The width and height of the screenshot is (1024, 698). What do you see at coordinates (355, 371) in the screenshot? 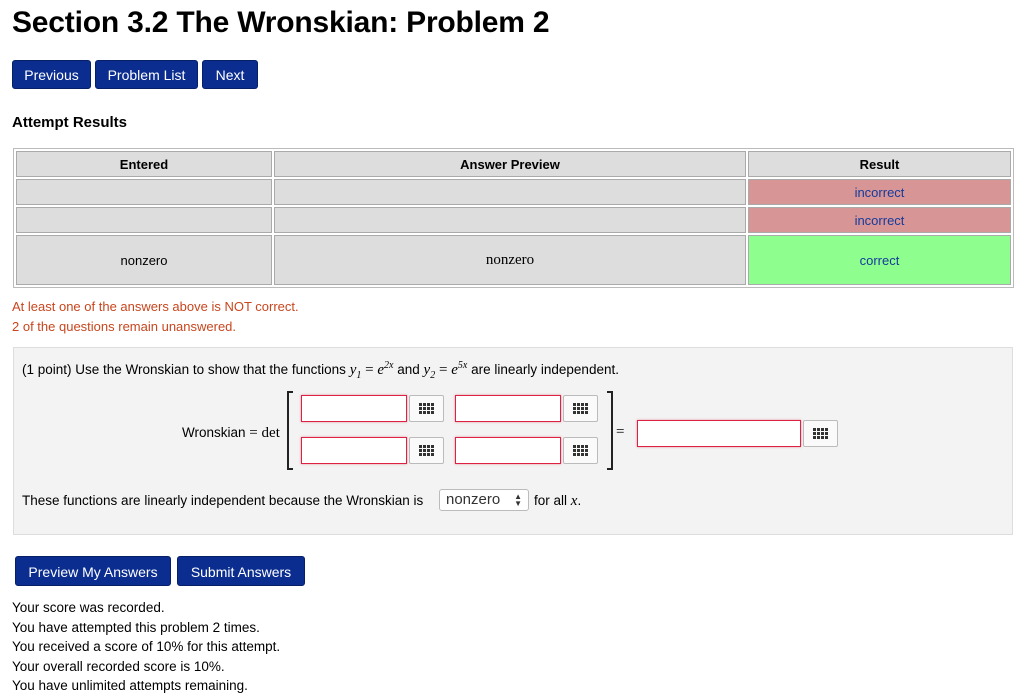
I see `y1-symbol: y1` at bounding box center [355, 371].